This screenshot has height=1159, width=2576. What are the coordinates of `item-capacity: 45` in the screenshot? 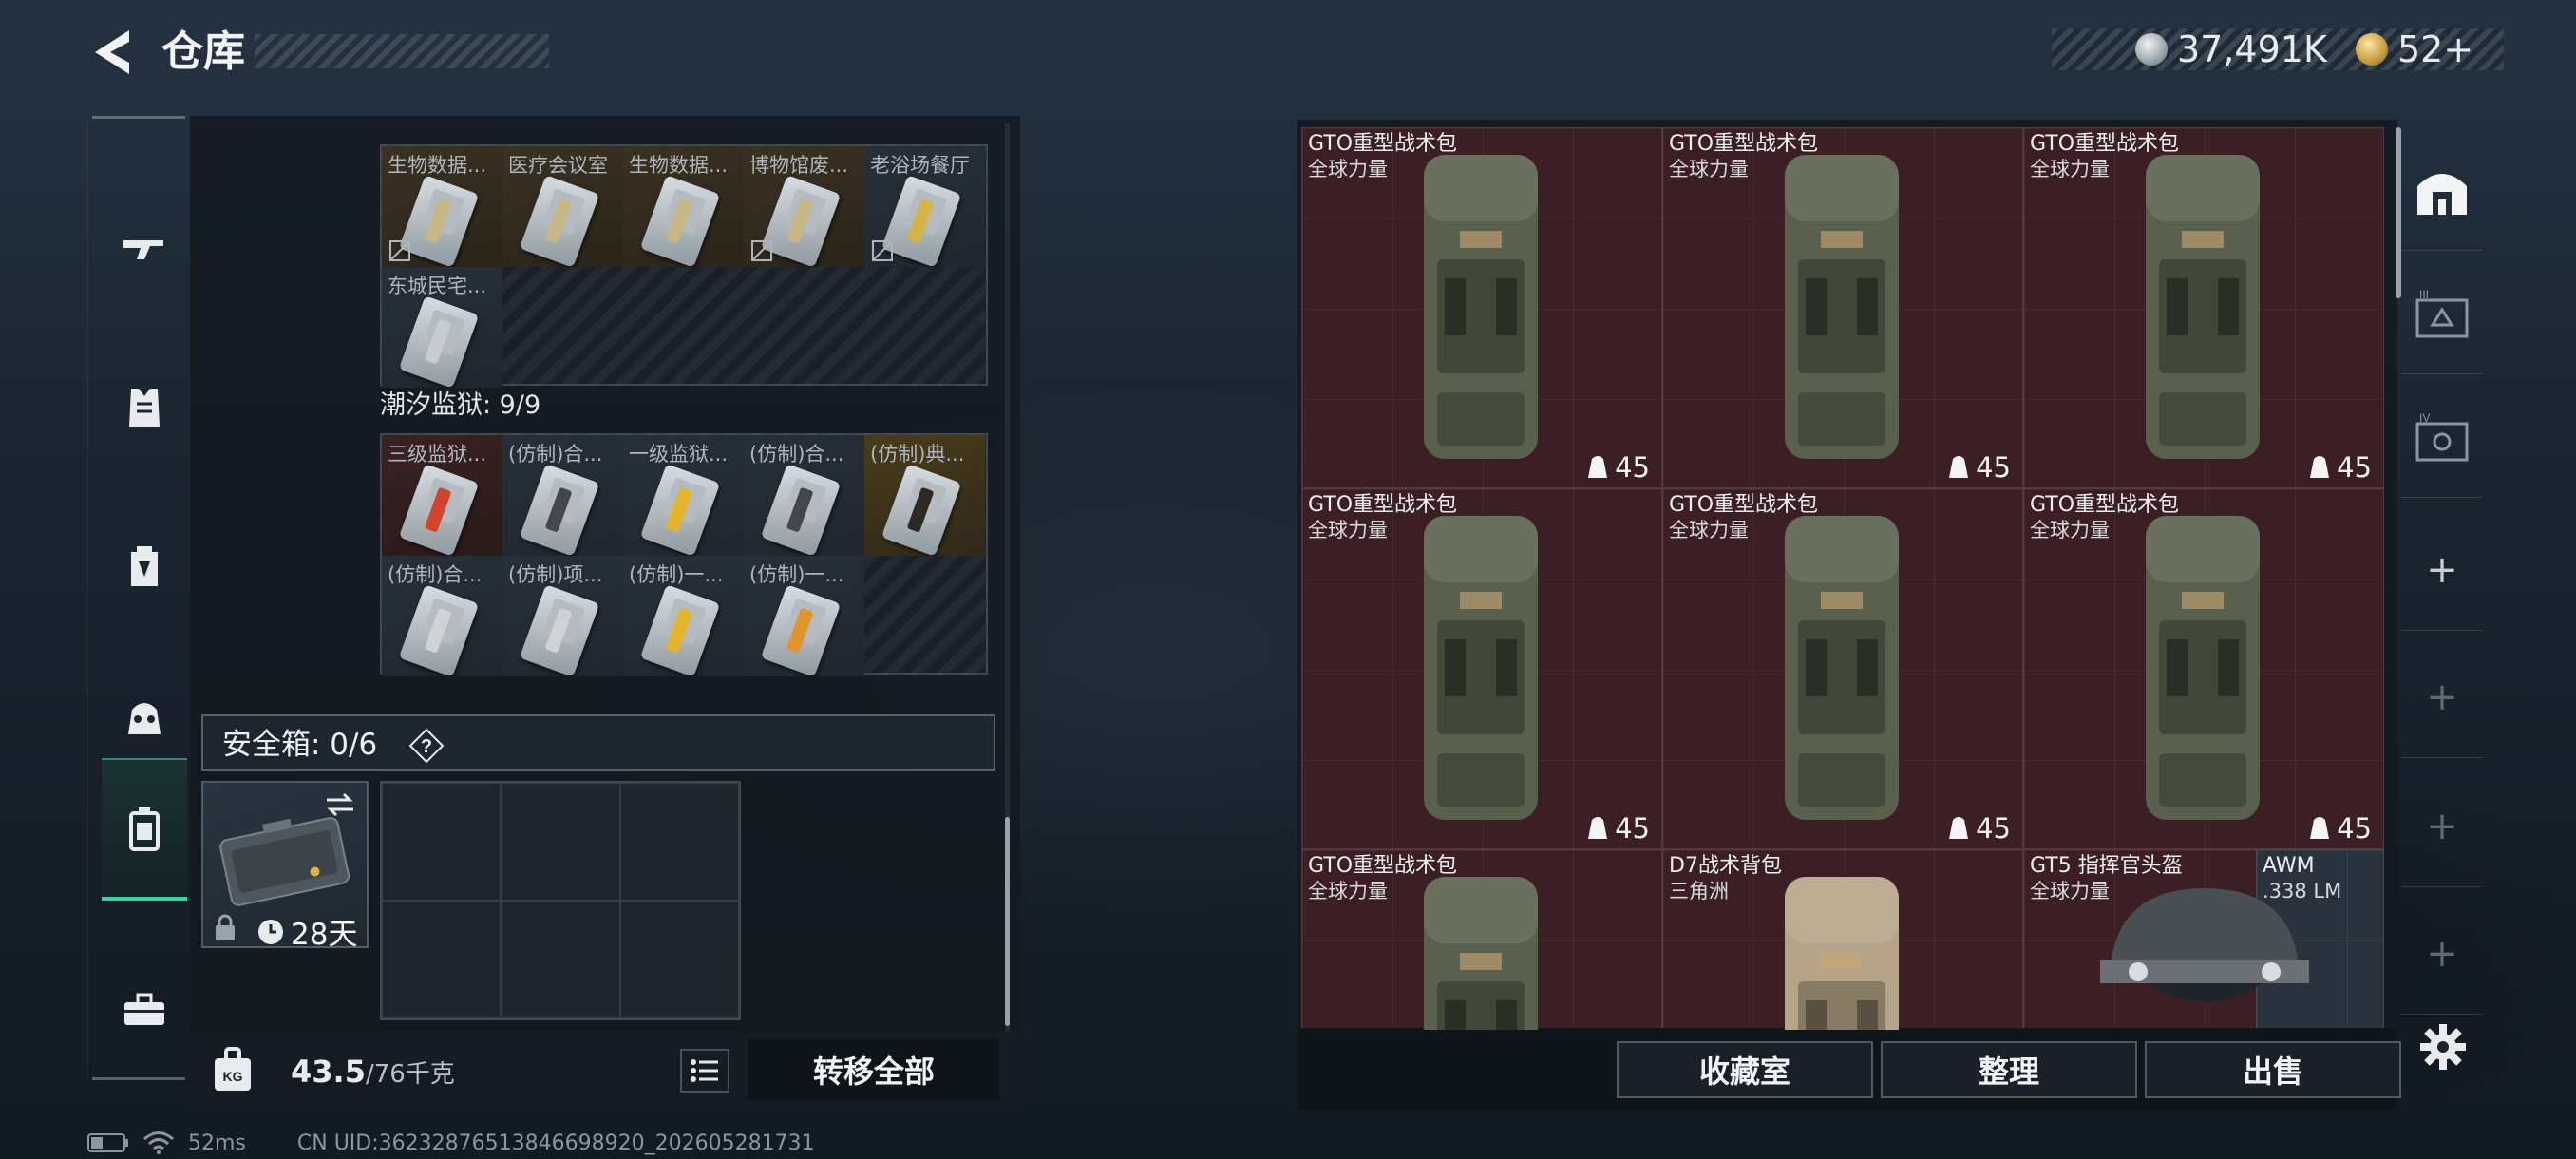 It's located at (1979, 828).